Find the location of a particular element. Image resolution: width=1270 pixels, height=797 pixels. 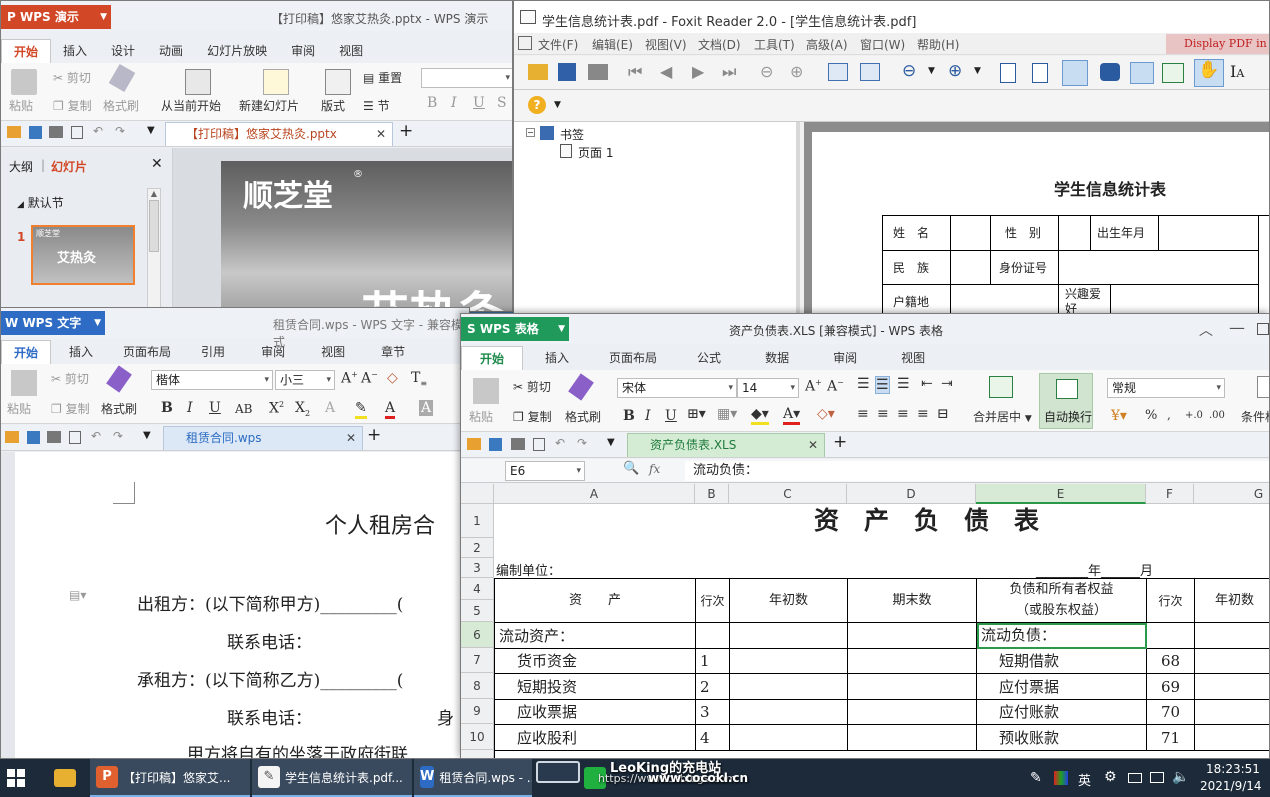

col-header-a: A is located at coordinates (594, 494).